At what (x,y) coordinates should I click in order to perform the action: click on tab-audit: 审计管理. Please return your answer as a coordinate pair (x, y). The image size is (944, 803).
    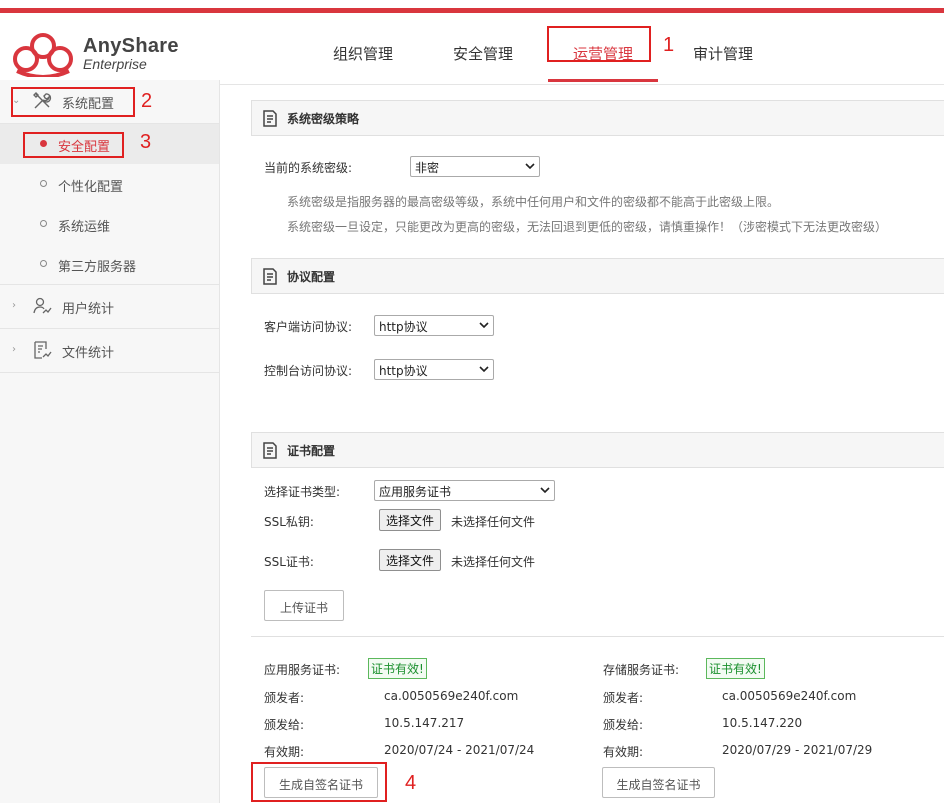
    Looking at the image, I should click on (723, 53).